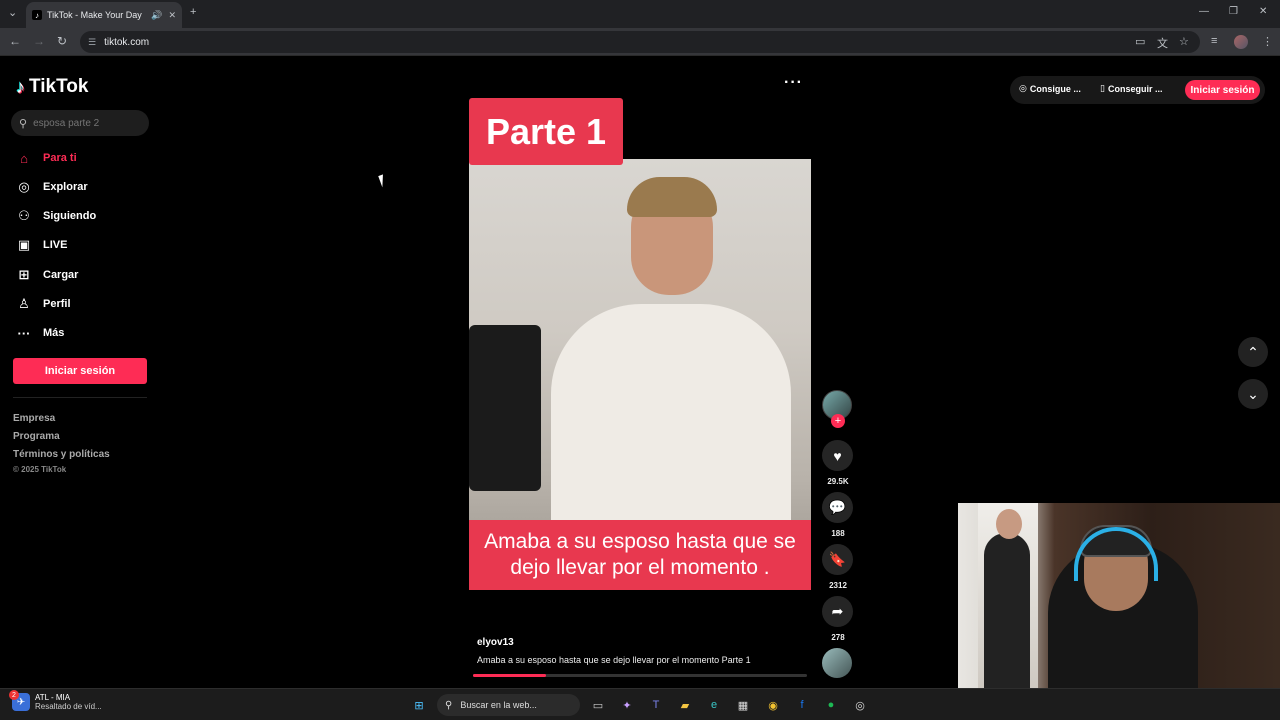 The height and width of the screenshot is (720, 1280). What do you see at coordinates (1263, 11) in the screenshot?
I see `close-window-icon: ✕` at bounding box center [1263, 11].